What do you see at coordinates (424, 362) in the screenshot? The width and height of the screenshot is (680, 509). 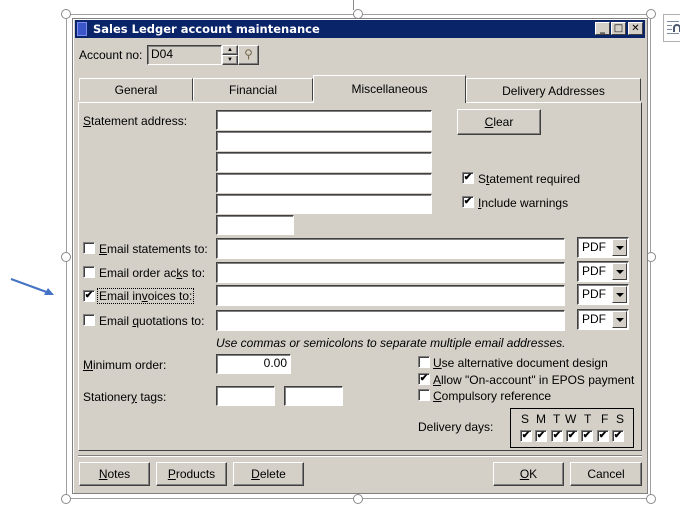 I see `alternative-document-design-checkbox` at bounding box center [424, 362].